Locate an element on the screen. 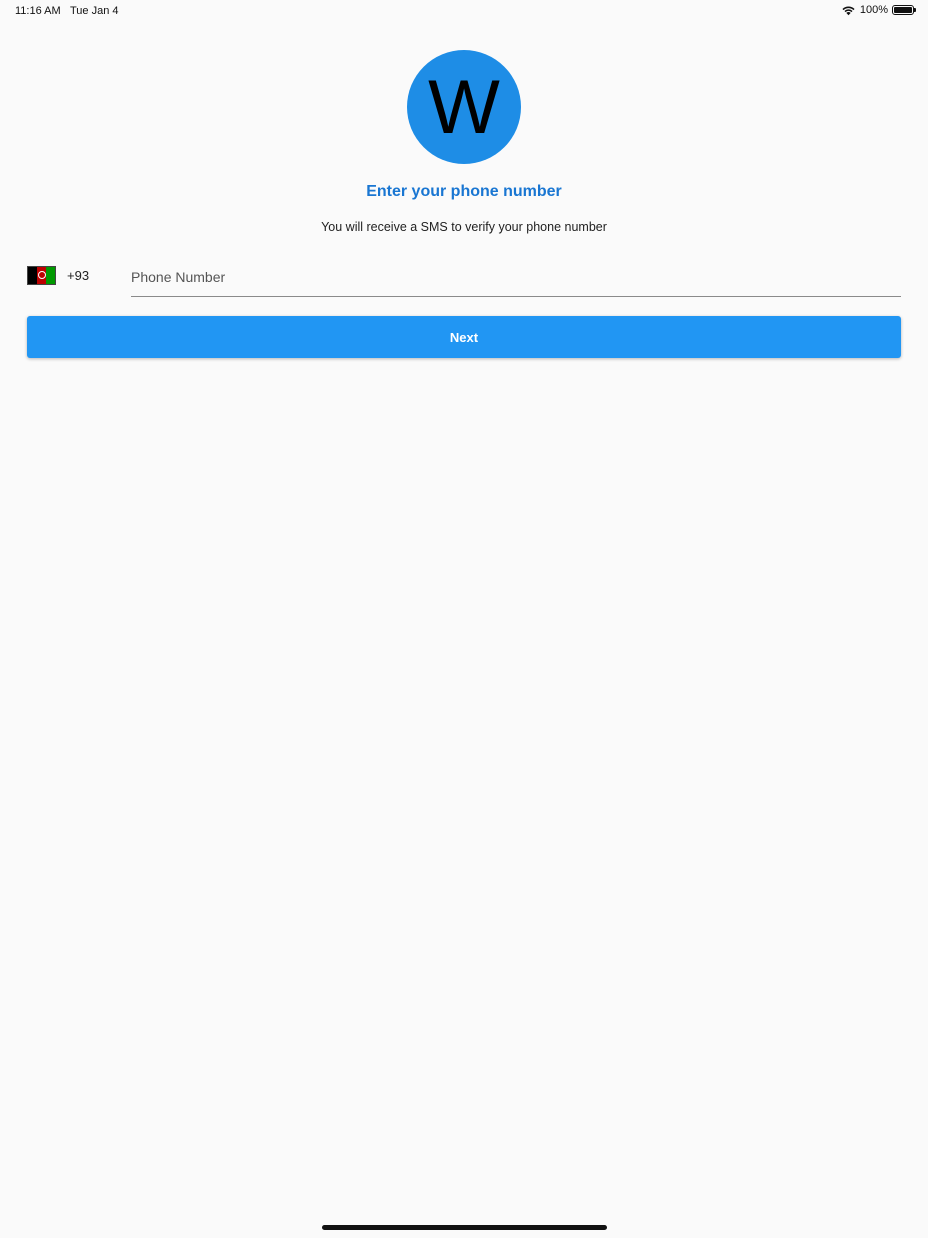  home-indicator is located at coordinates (464, 1227).